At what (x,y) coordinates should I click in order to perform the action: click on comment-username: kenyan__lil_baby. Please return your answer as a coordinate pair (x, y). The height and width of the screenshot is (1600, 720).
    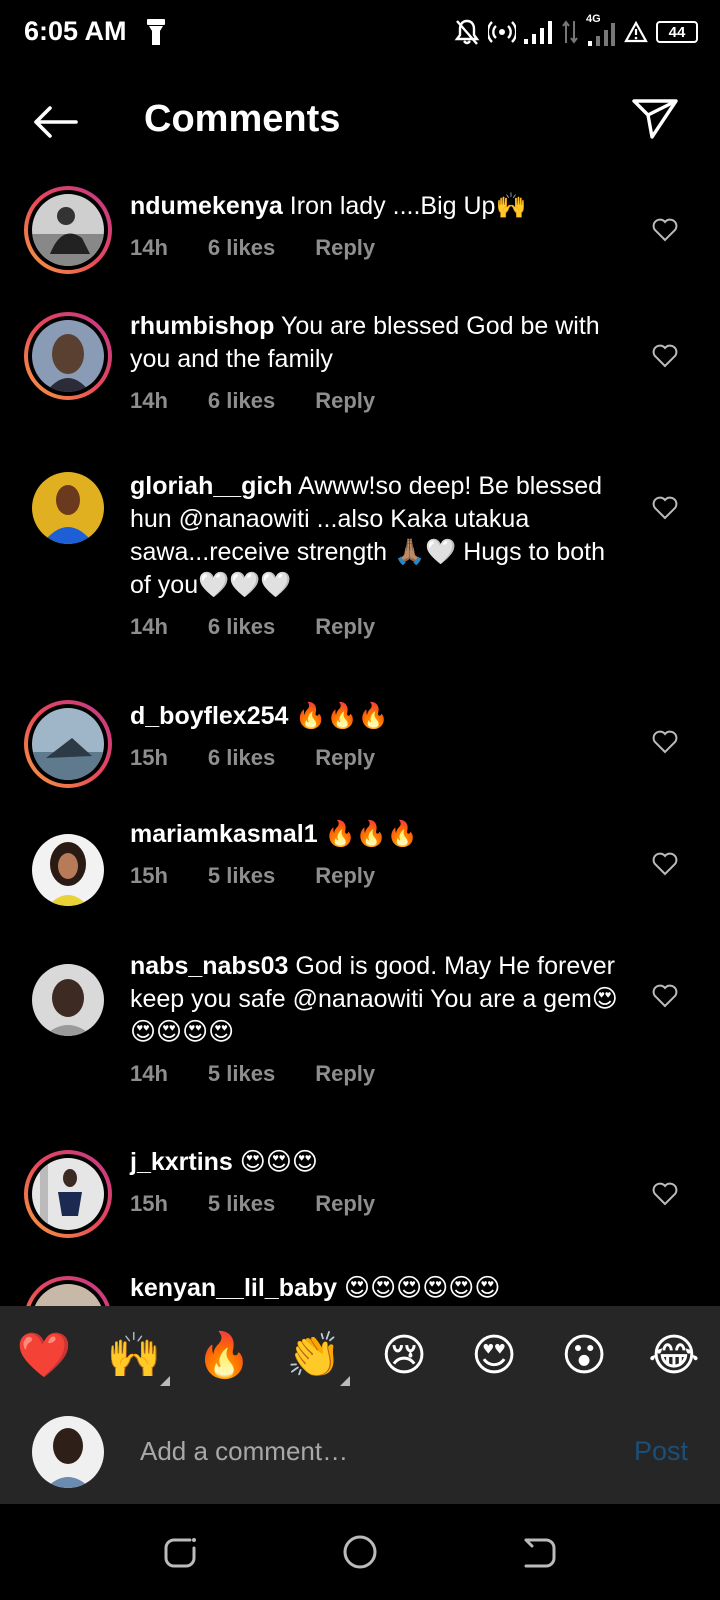
    Looking at the image, I should click on (233, 1288).